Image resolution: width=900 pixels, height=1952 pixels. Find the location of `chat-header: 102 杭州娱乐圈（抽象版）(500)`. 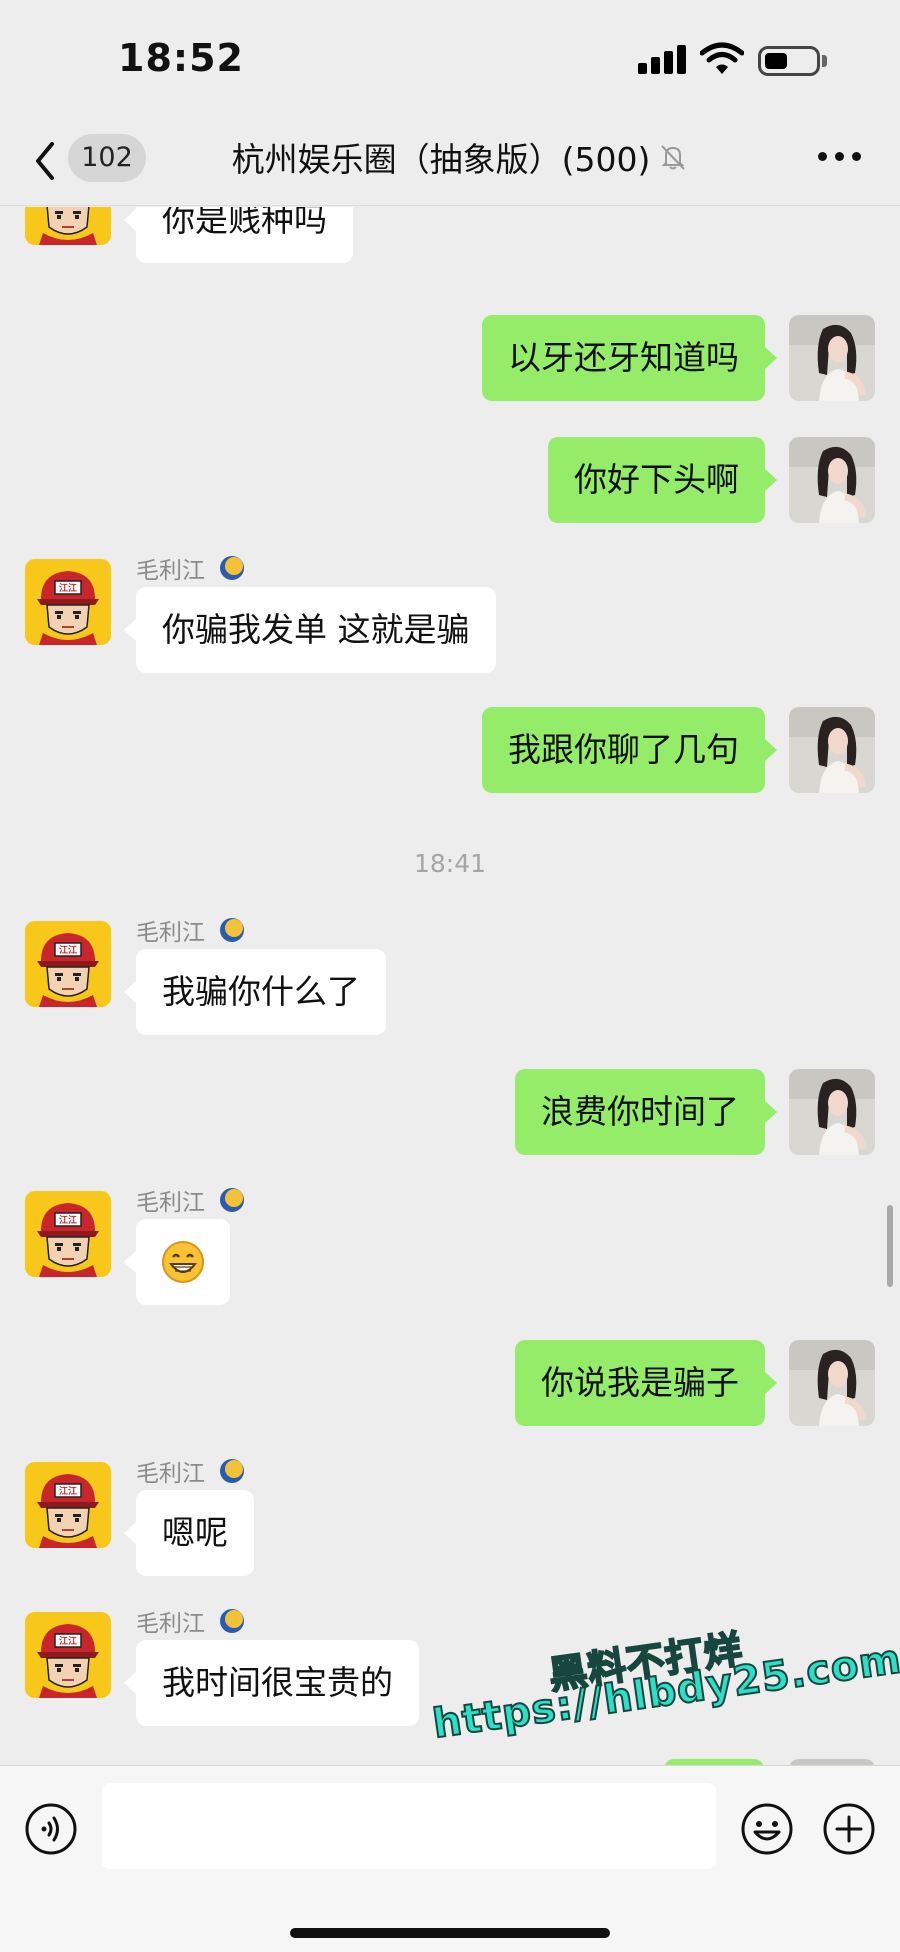

chat-header: 102 杭州娱乐圈（抽象版）(500) is located at coordinates (450, 163).